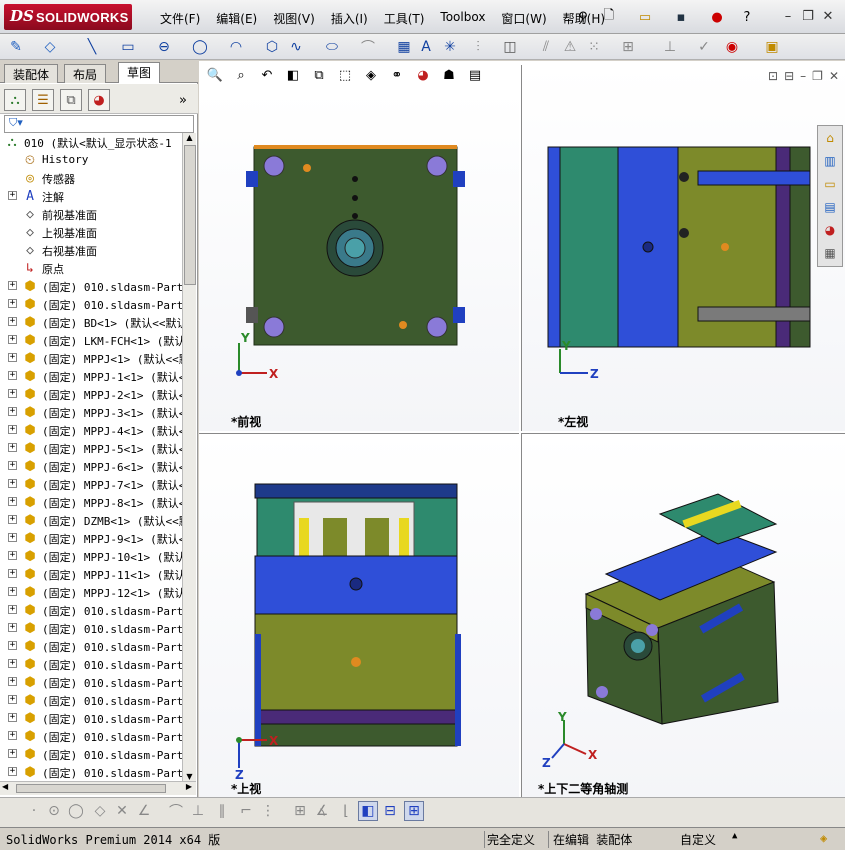 This screenshot has width=845, height=850. I want to click on scroll-right-icon: ▶, so click(189, 786).